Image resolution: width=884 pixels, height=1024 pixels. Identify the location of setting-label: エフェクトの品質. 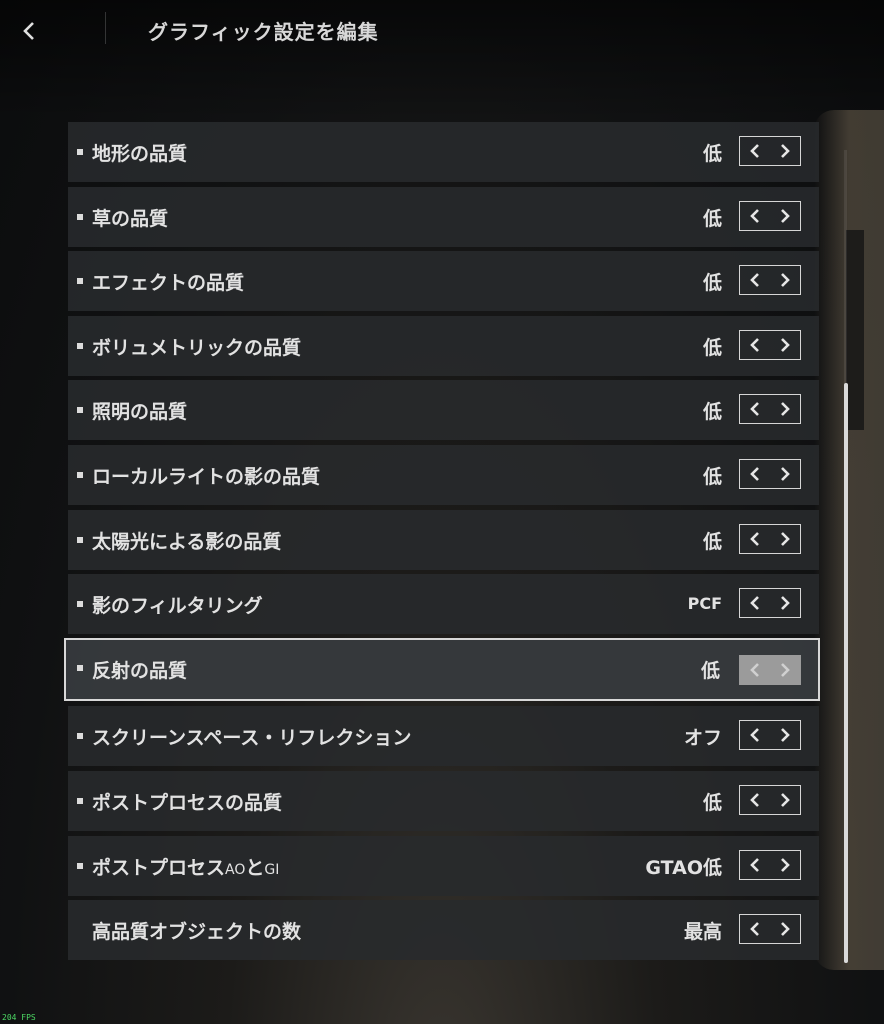
(168, 283).